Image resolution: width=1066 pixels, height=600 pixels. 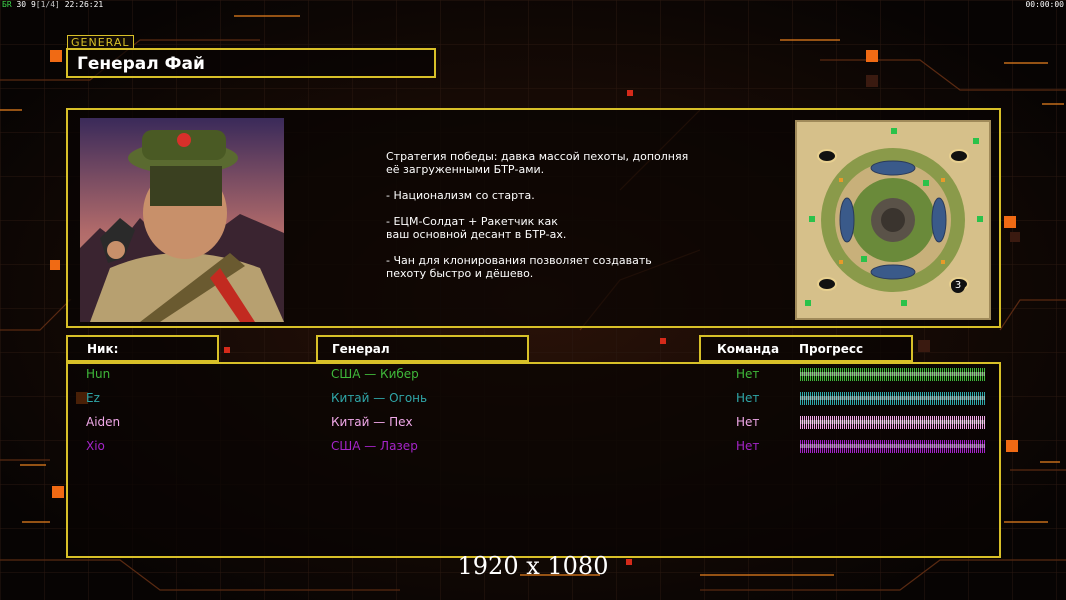 What do you see at coordinates (893, 220) in the screenshot?
I see `map-preview: 3` at bounding box center [893, 220].